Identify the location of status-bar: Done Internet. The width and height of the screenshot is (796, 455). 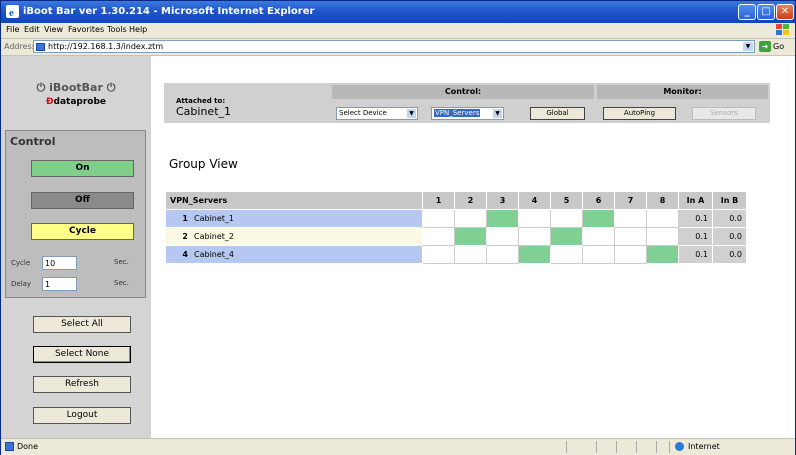
(398, 446).